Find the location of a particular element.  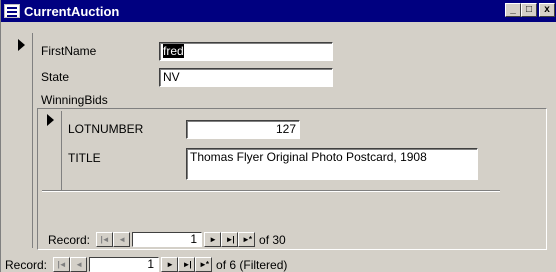

subform-previous-record-button: ◄ is located at coordinates (122, 239).